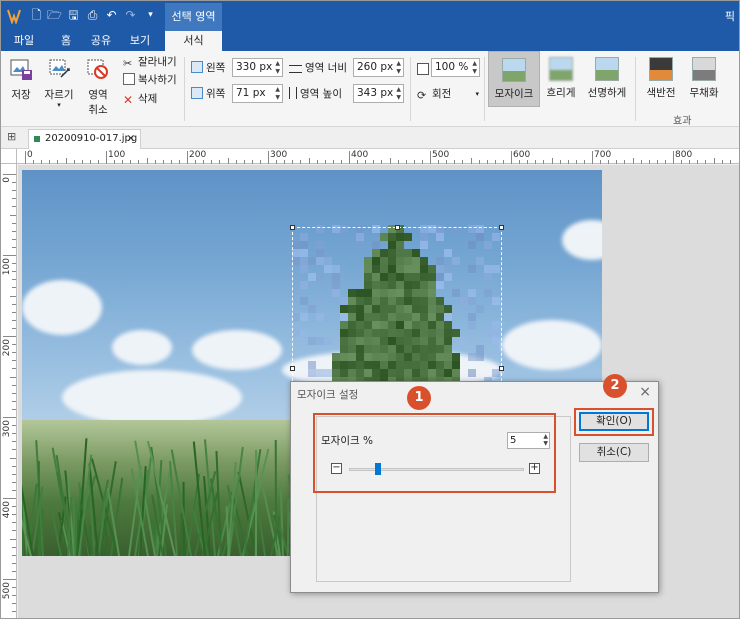 Image resolution: width=740 pixels, height=619 pixels. Describe the element at coordinates (514, 79) in the screenshot. I see `effect-mosaic-button: 모자이크` at that location.